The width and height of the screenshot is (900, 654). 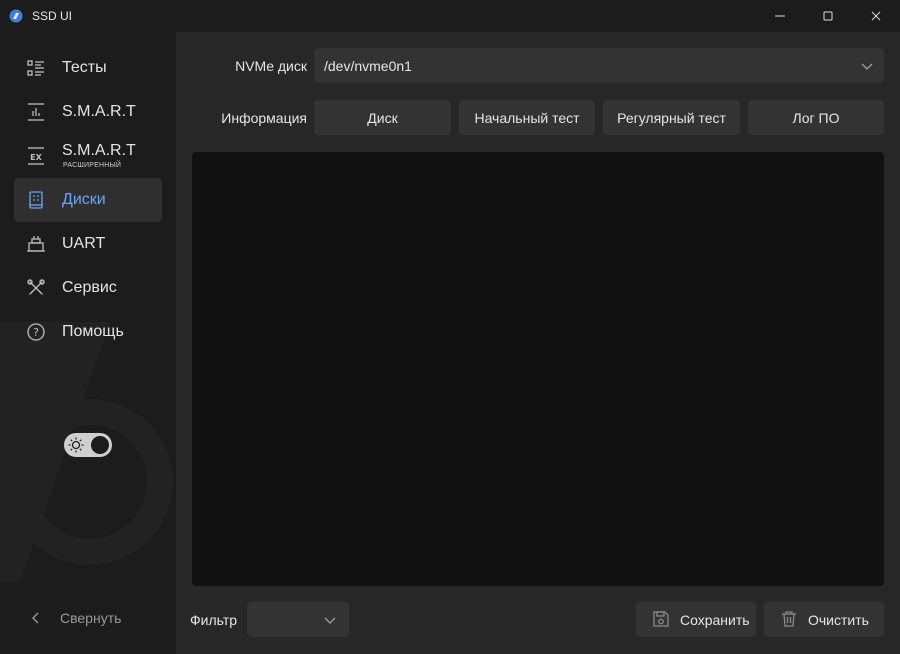 What do you see at coordinates (36, 244) in the screenshot?
I see `uart-icon` at bounding box center [36, 244].